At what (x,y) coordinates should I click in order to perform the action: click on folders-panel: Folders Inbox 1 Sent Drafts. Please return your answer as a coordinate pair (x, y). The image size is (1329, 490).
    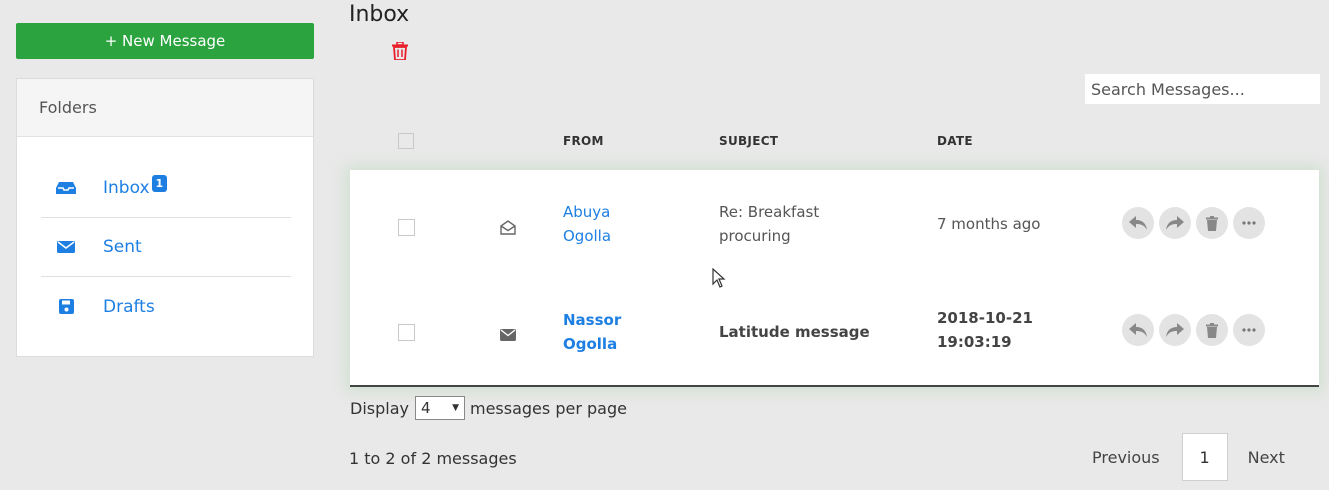
    Looking at the image, I should click on (165, 217).